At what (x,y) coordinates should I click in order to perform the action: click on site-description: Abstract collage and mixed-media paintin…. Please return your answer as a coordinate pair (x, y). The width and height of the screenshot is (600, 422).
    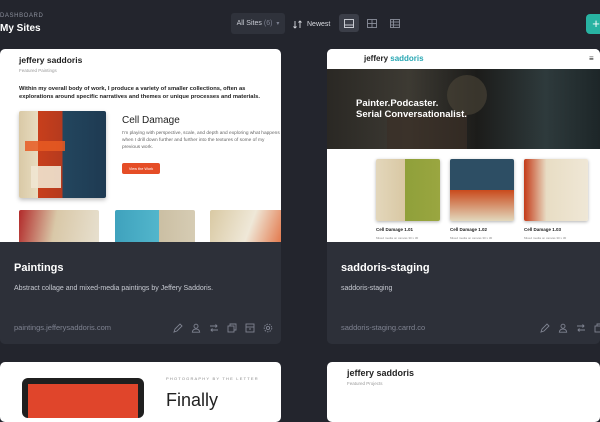
    Looking at the image, I should click on (113, 288).